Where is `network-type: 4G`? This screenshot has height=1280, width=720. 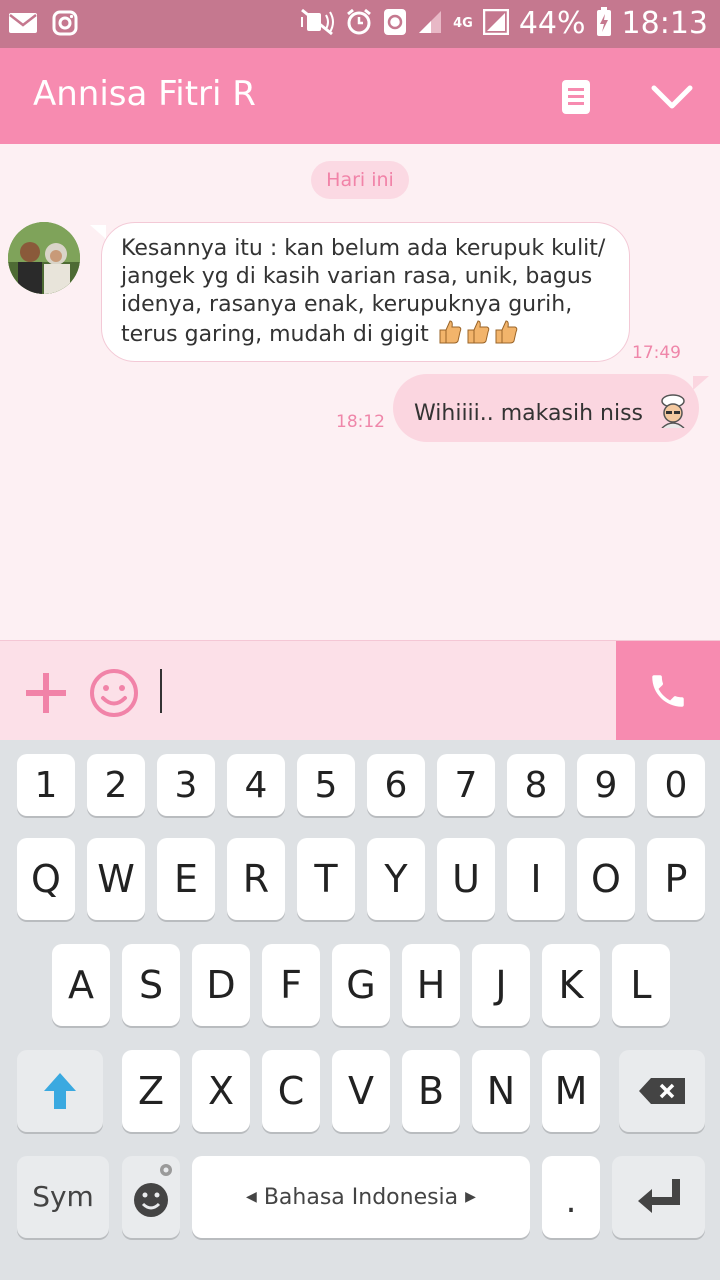 network-type: 4G is located at coordinates (463, 23).